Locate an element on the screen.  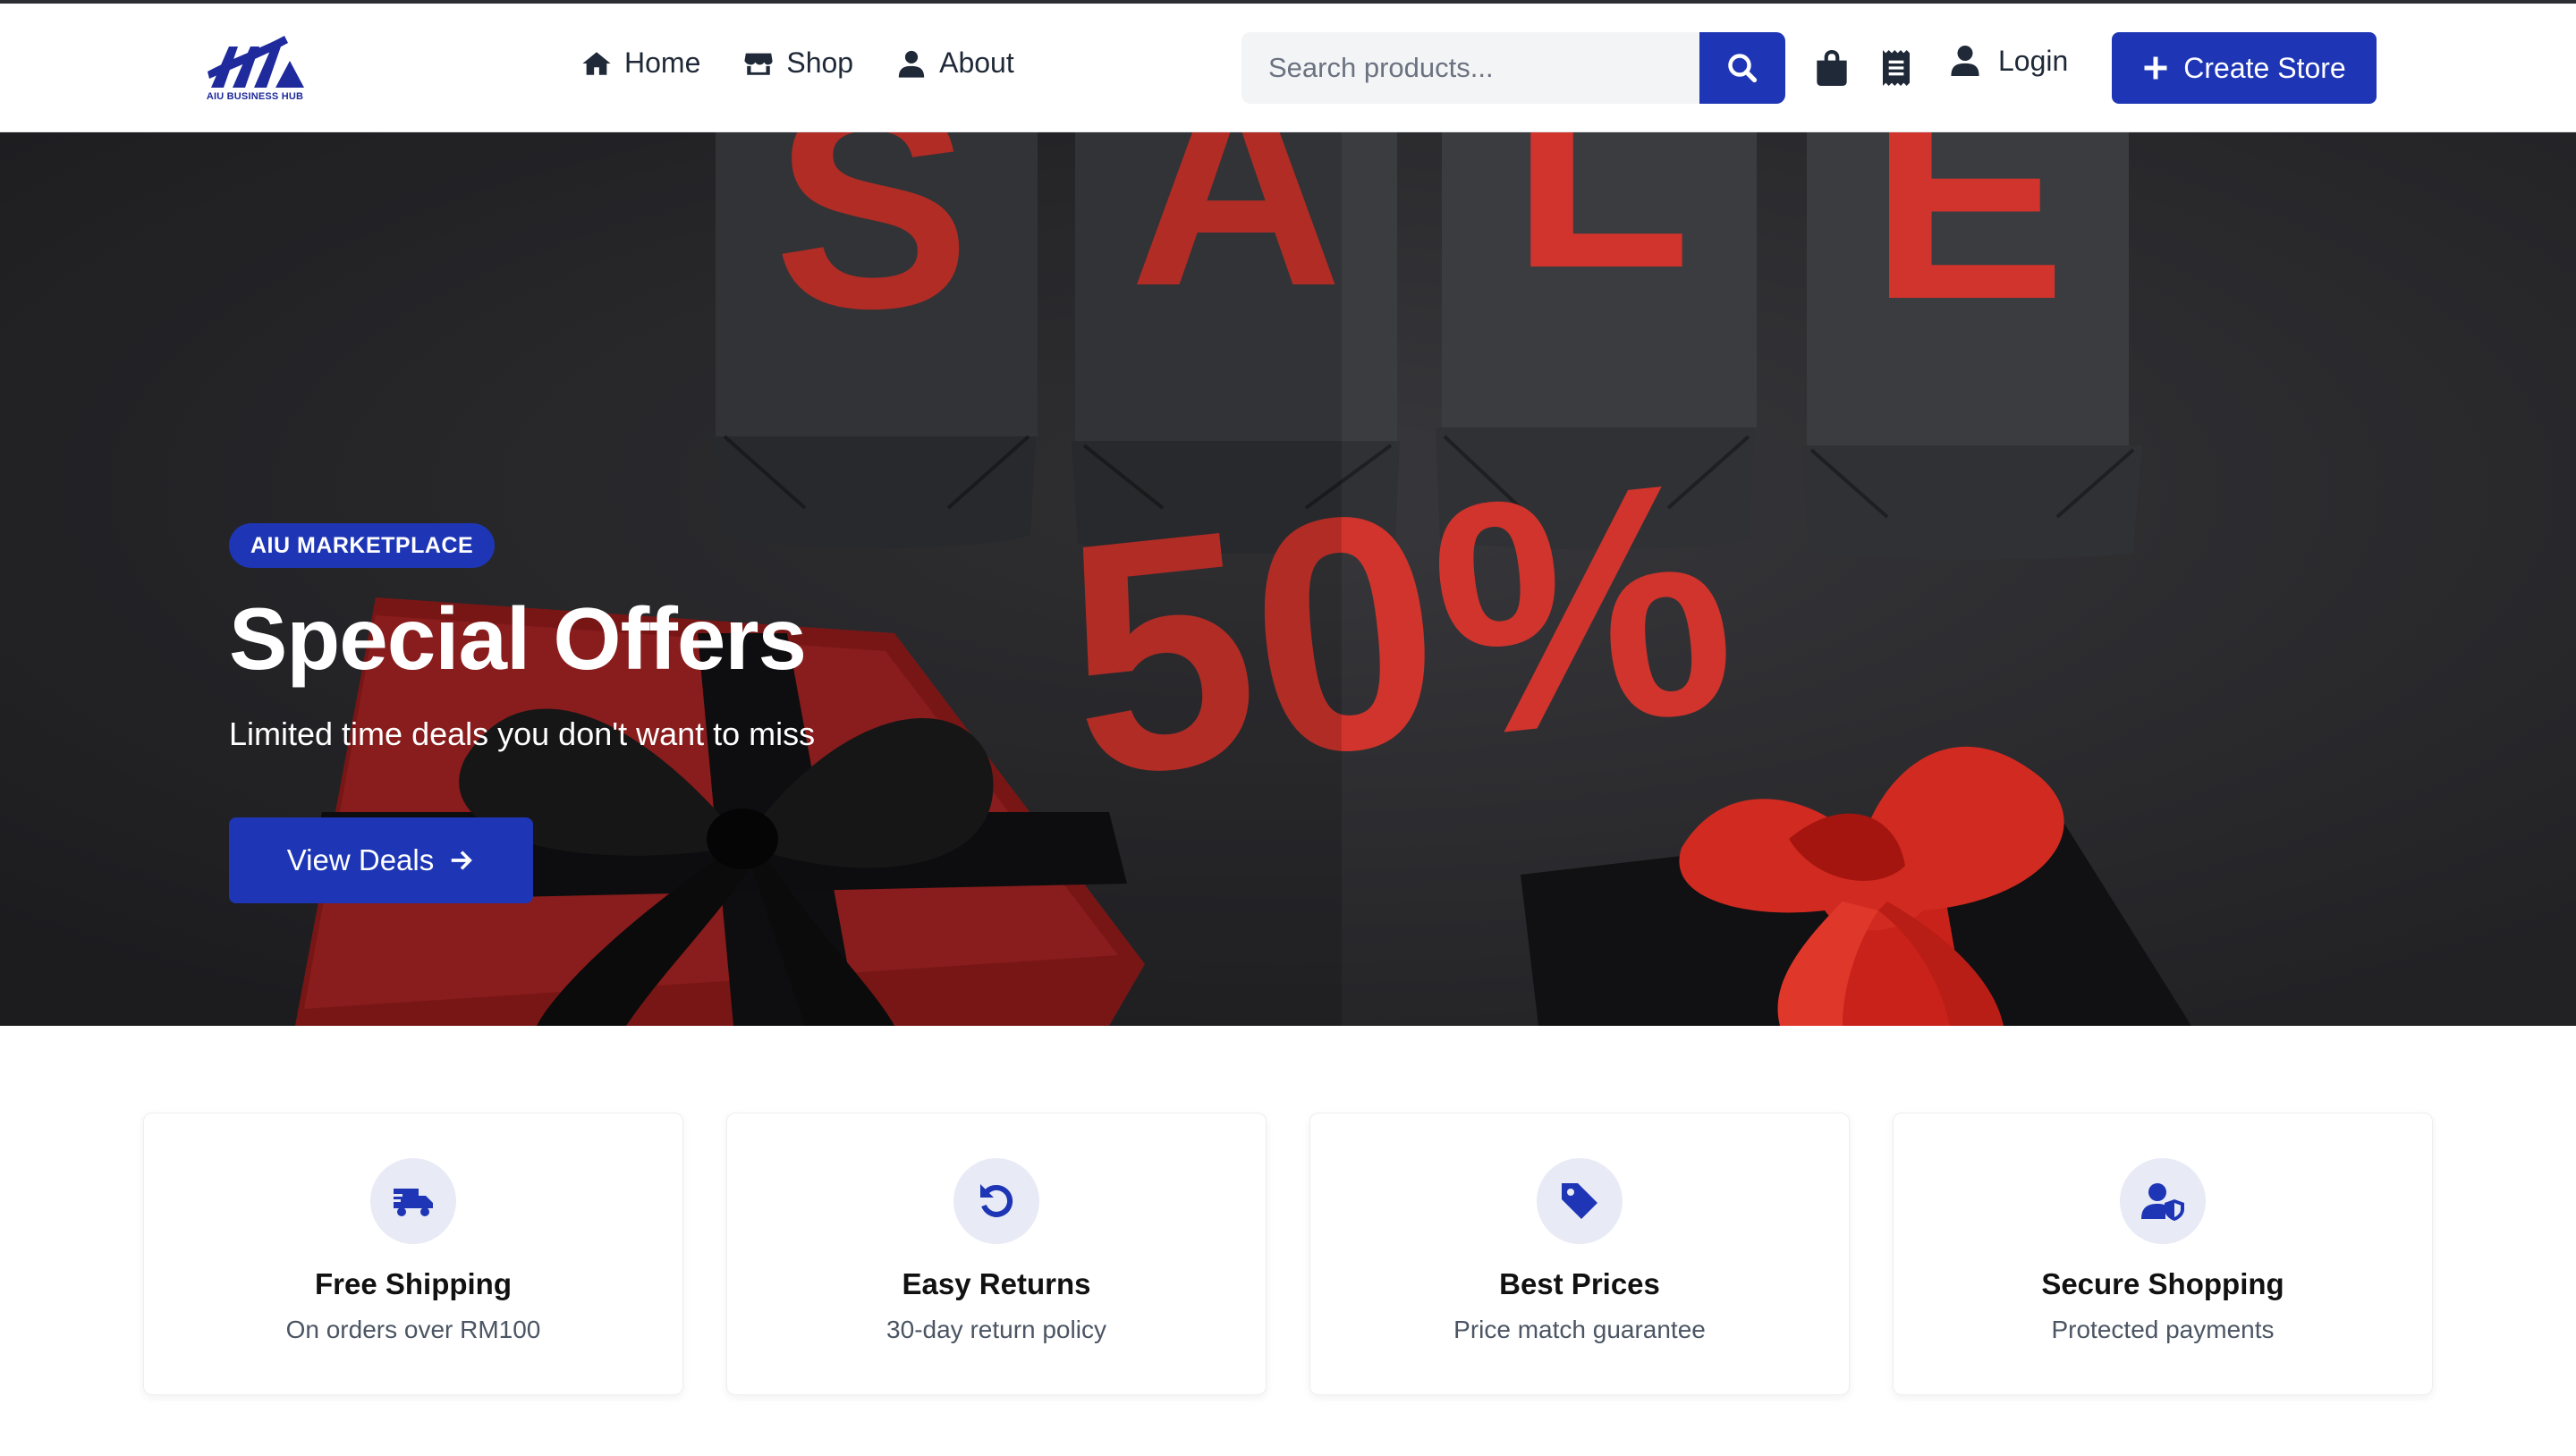
search-button is located at coordinates (1742, 68).